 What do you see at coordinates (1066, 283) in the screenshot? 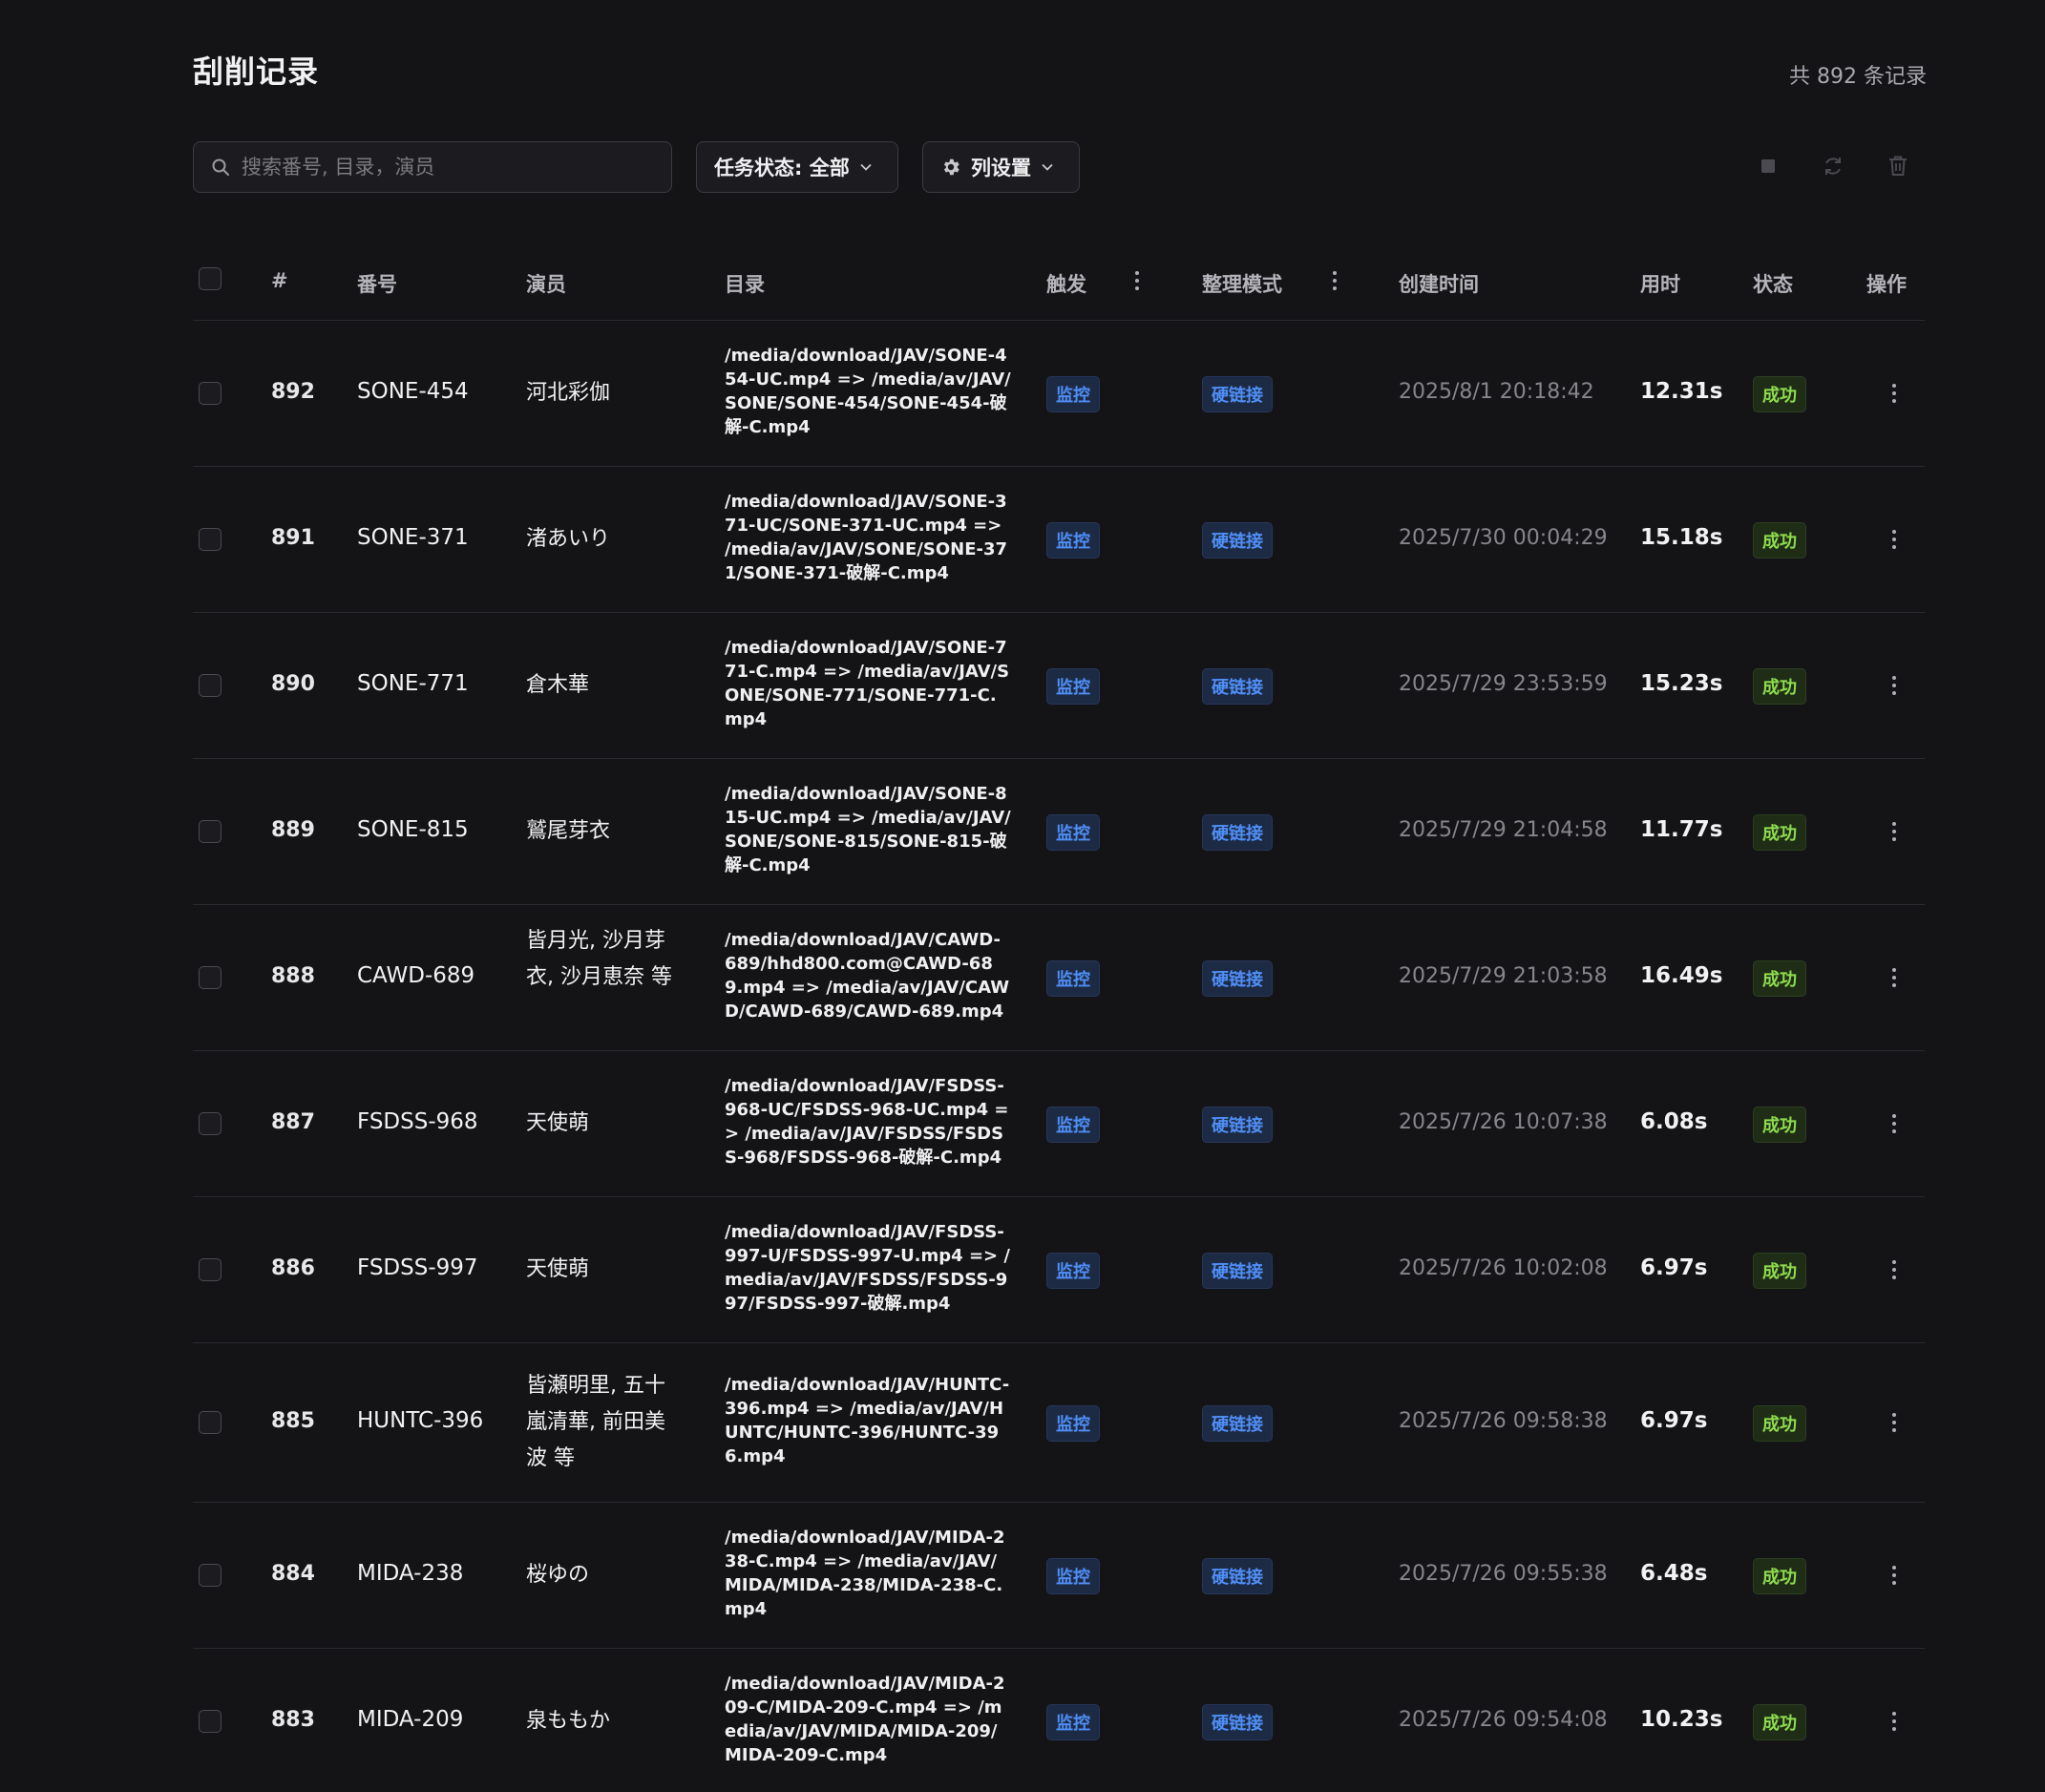
I see `col-header-trigger: 触发` at bounding box center [1066, 283].